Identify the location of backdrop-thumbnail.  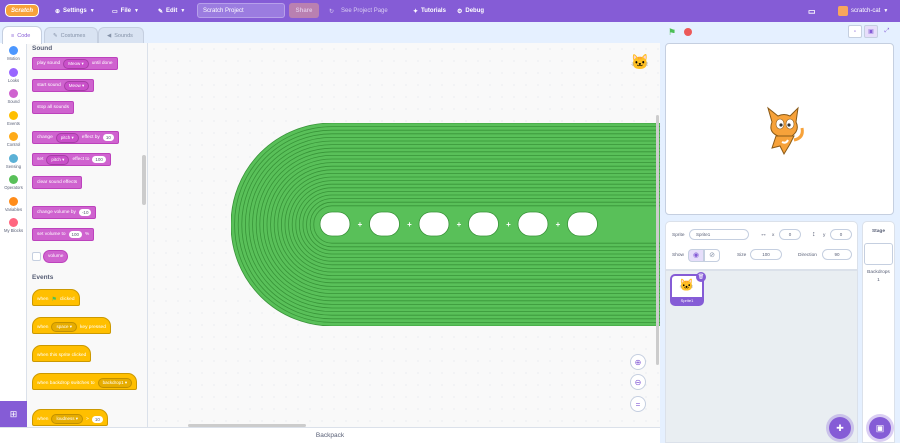
(878, 254).